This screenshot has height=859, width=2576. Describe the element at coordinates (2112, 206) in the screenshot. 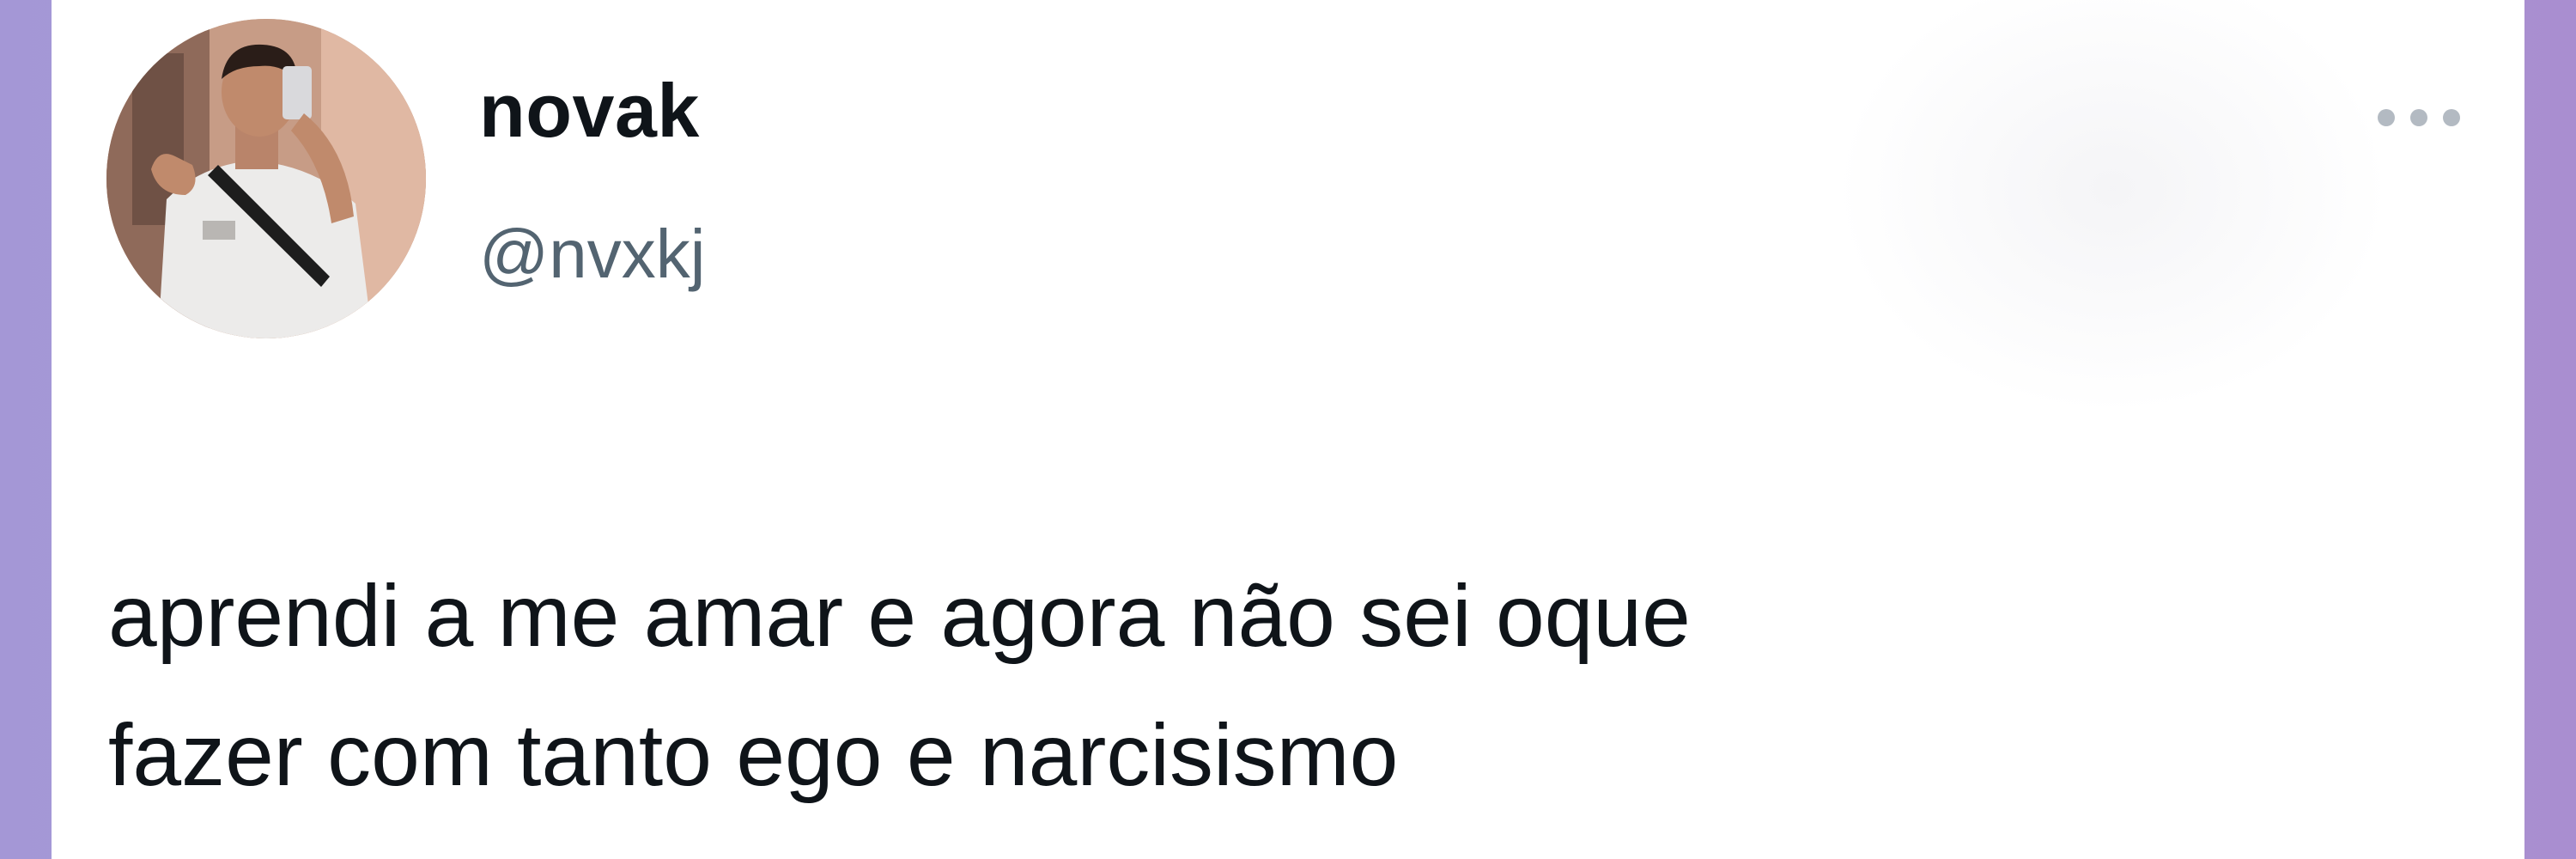

I see `card-background-smudge` at that location.